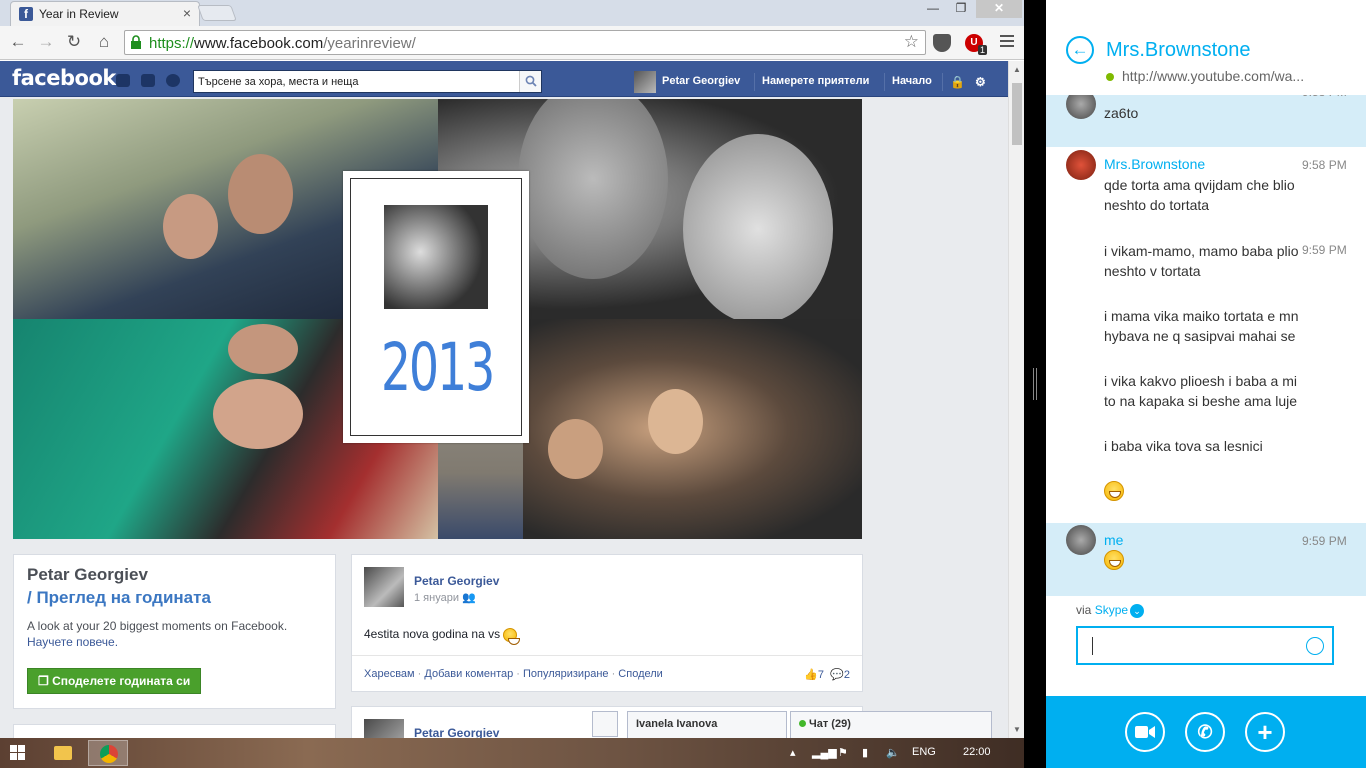 The image size is (1366, 768). I want to click on search-input, so click(354, 81).